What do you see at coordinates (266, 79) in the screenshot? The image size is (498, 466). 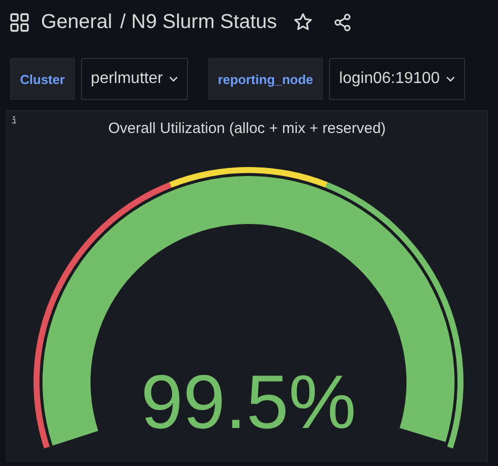 I see `variable-label: reporting_node` at bounding box center [266, 79].